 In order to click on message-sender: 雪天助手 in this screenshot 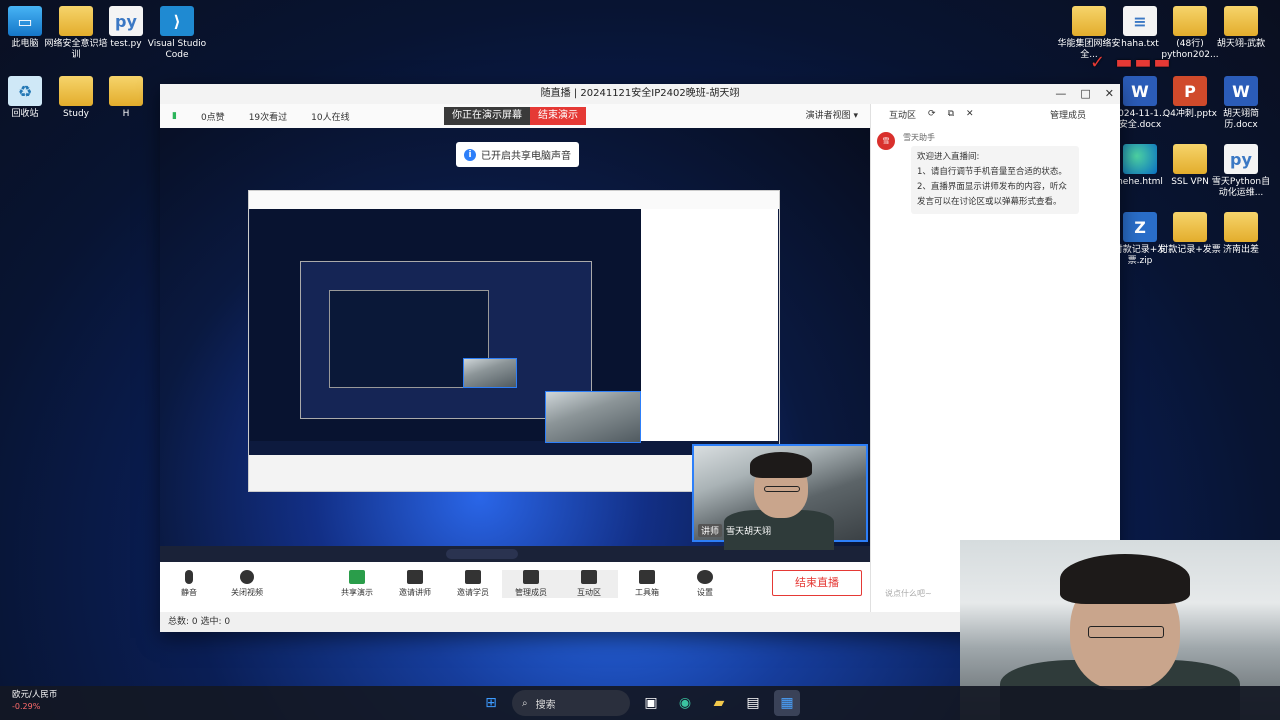, I will do `click(919, 137)`.